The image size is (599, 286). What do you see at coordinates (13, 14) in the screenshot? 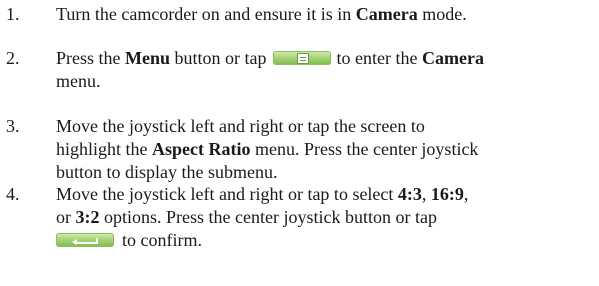
I see `step-number: 1.` at bounding box center [13, 14].